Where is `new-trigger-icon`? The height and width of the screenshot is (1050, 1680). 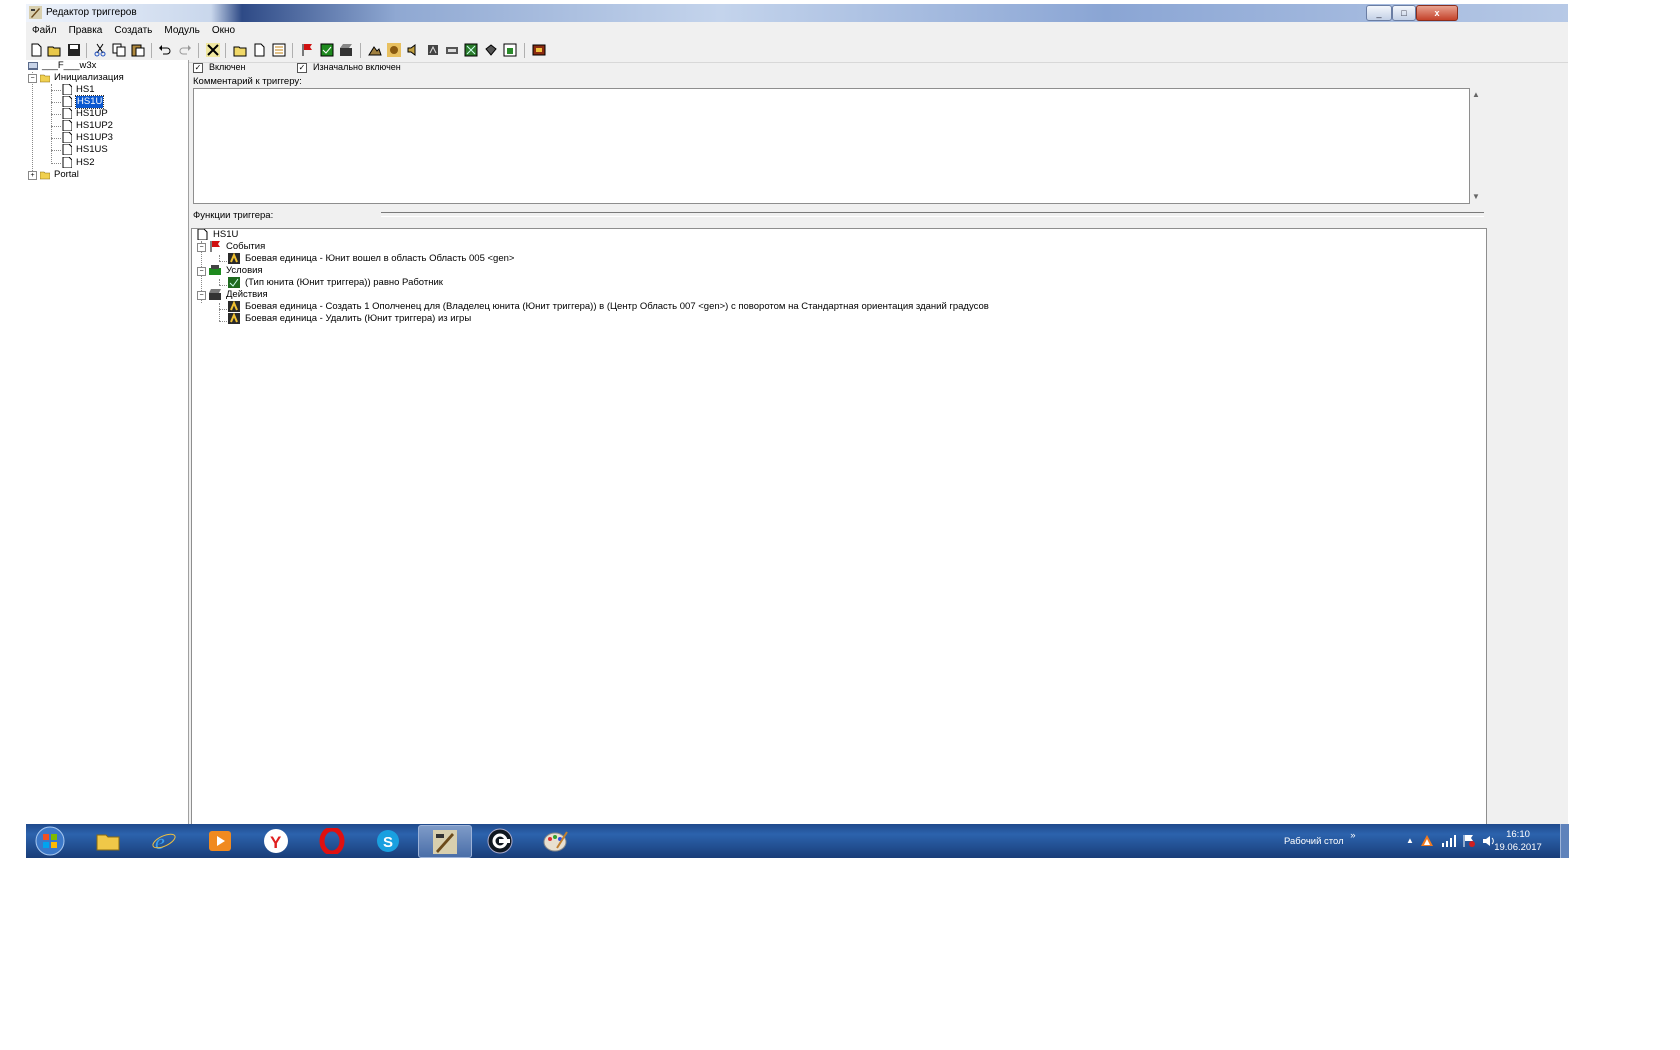 new-trigger-icon is located at coordinates (259, 50).